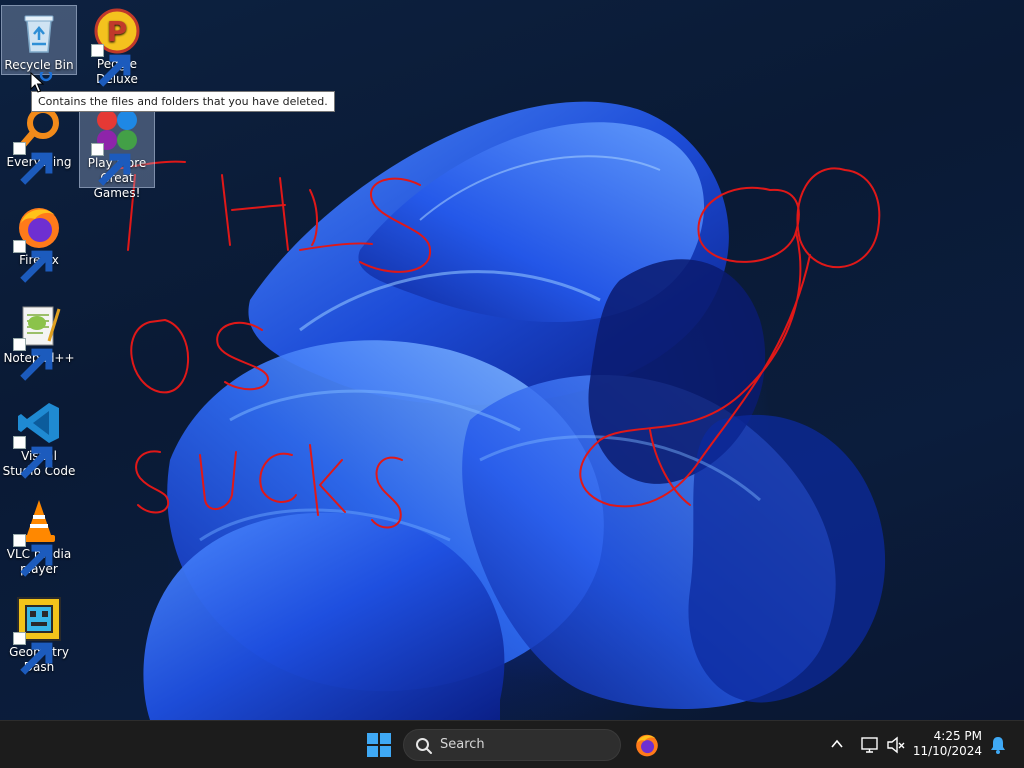 The image size is (1024, 768). I want to click on system-clock: 4:25 PM 11/10/2024, so click(947, 744).